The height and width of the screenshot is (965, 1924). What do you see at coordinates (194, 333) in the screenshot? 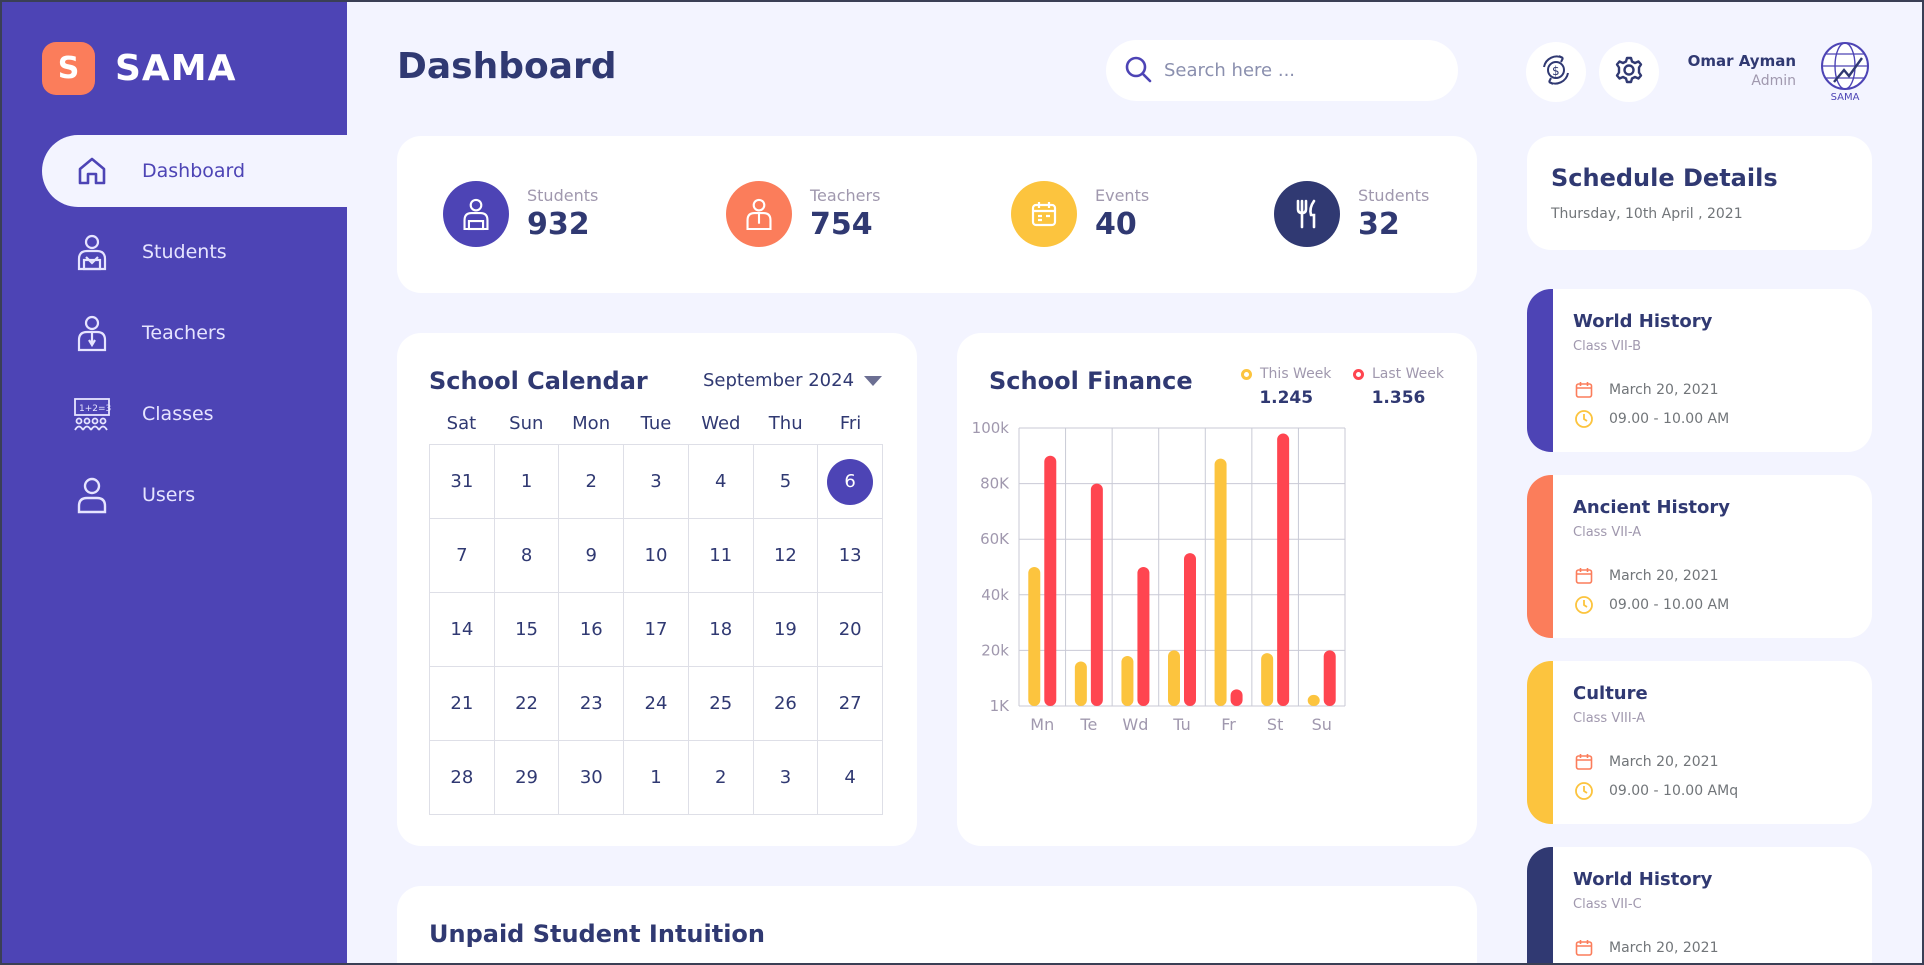
I see `sidebar-item-teachers: Teachers` at bounding box center [194, 333].